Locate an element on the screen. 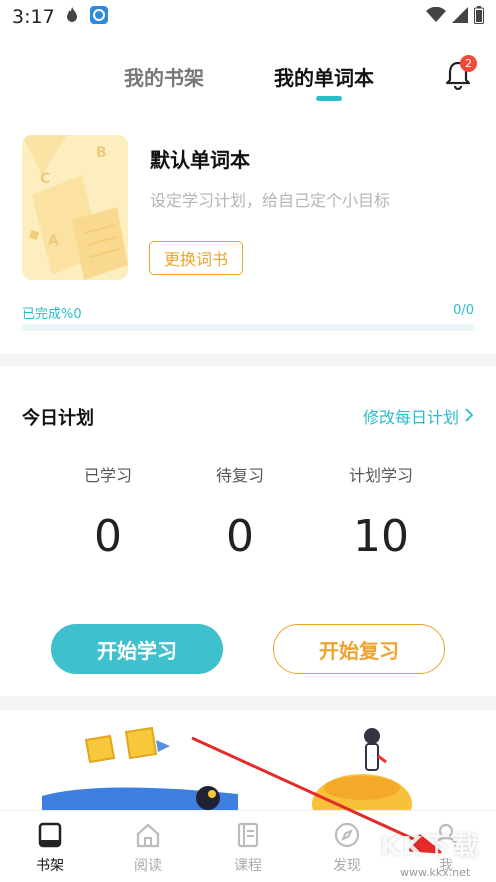  progress-bar is located at coordinates (248, 327).